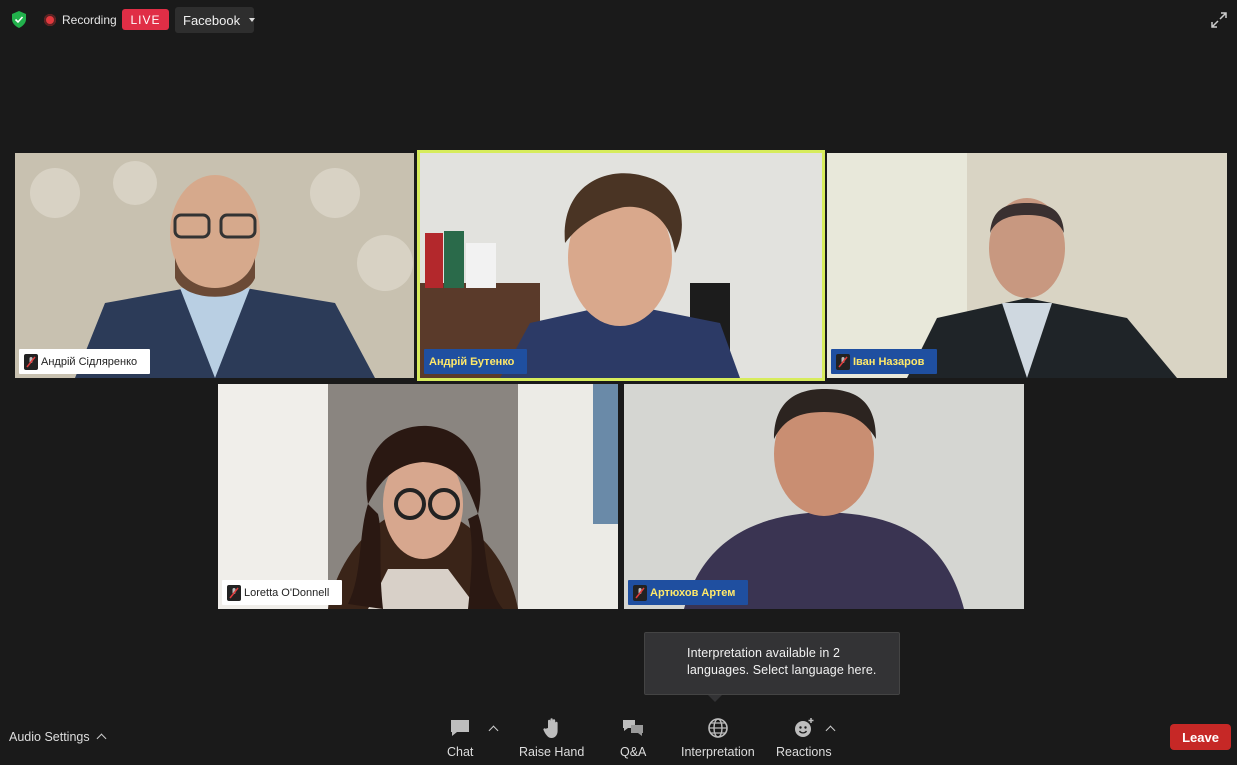  I want to click on participant-name: Андрій Сідляренко, so click(89, 361).